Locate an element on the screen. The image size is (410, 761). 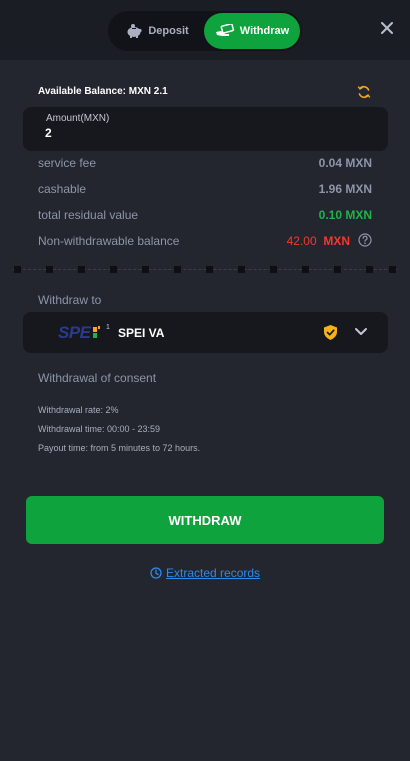
svg-text: SPE is located at coordinates (75, 332).